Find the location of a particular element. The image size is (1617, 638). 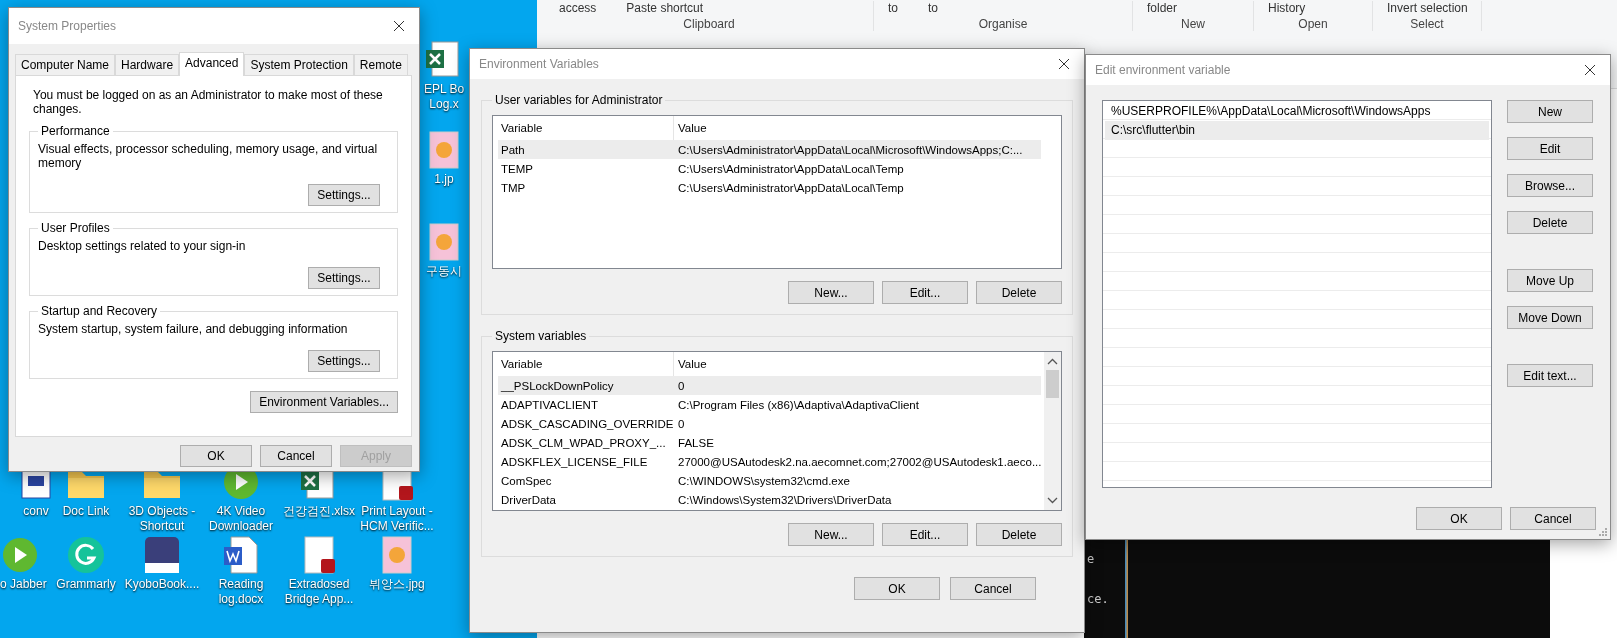

group-title: Startup and Recovery is located at coordinates (99, 311).